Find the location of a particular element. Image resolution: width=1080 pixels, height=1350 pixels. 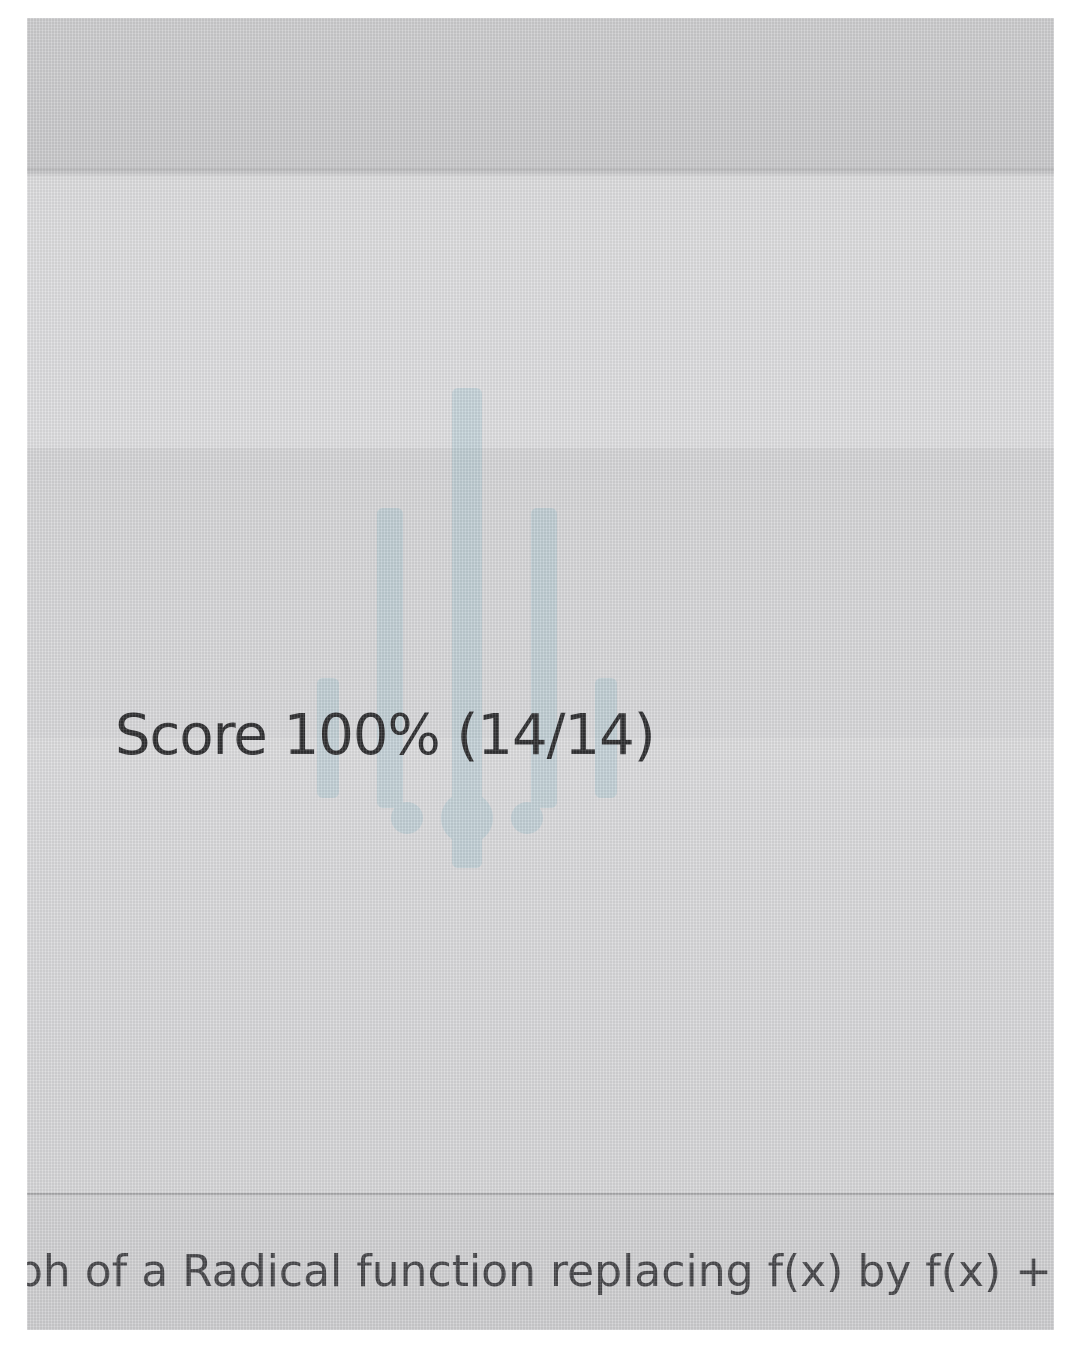

watermark-logo-icon is located at coordinates (467, 628).